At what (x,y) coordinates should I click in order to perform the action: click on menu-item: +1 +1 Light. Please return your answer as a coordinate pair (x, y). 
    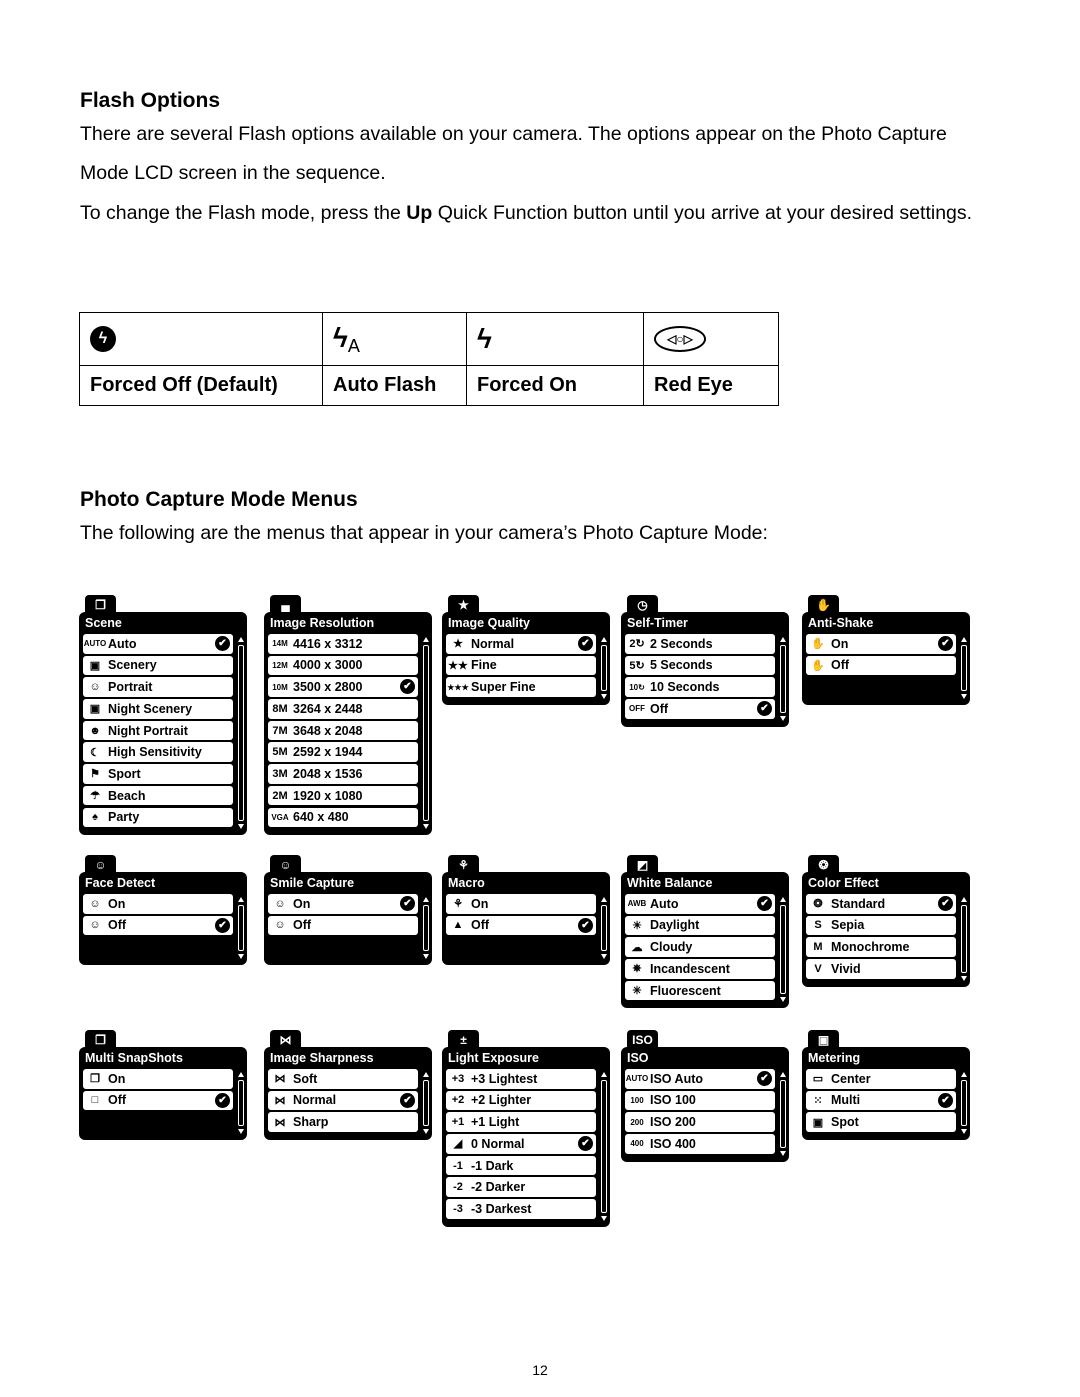
    Looking at the image, I should click on (521, 1122).